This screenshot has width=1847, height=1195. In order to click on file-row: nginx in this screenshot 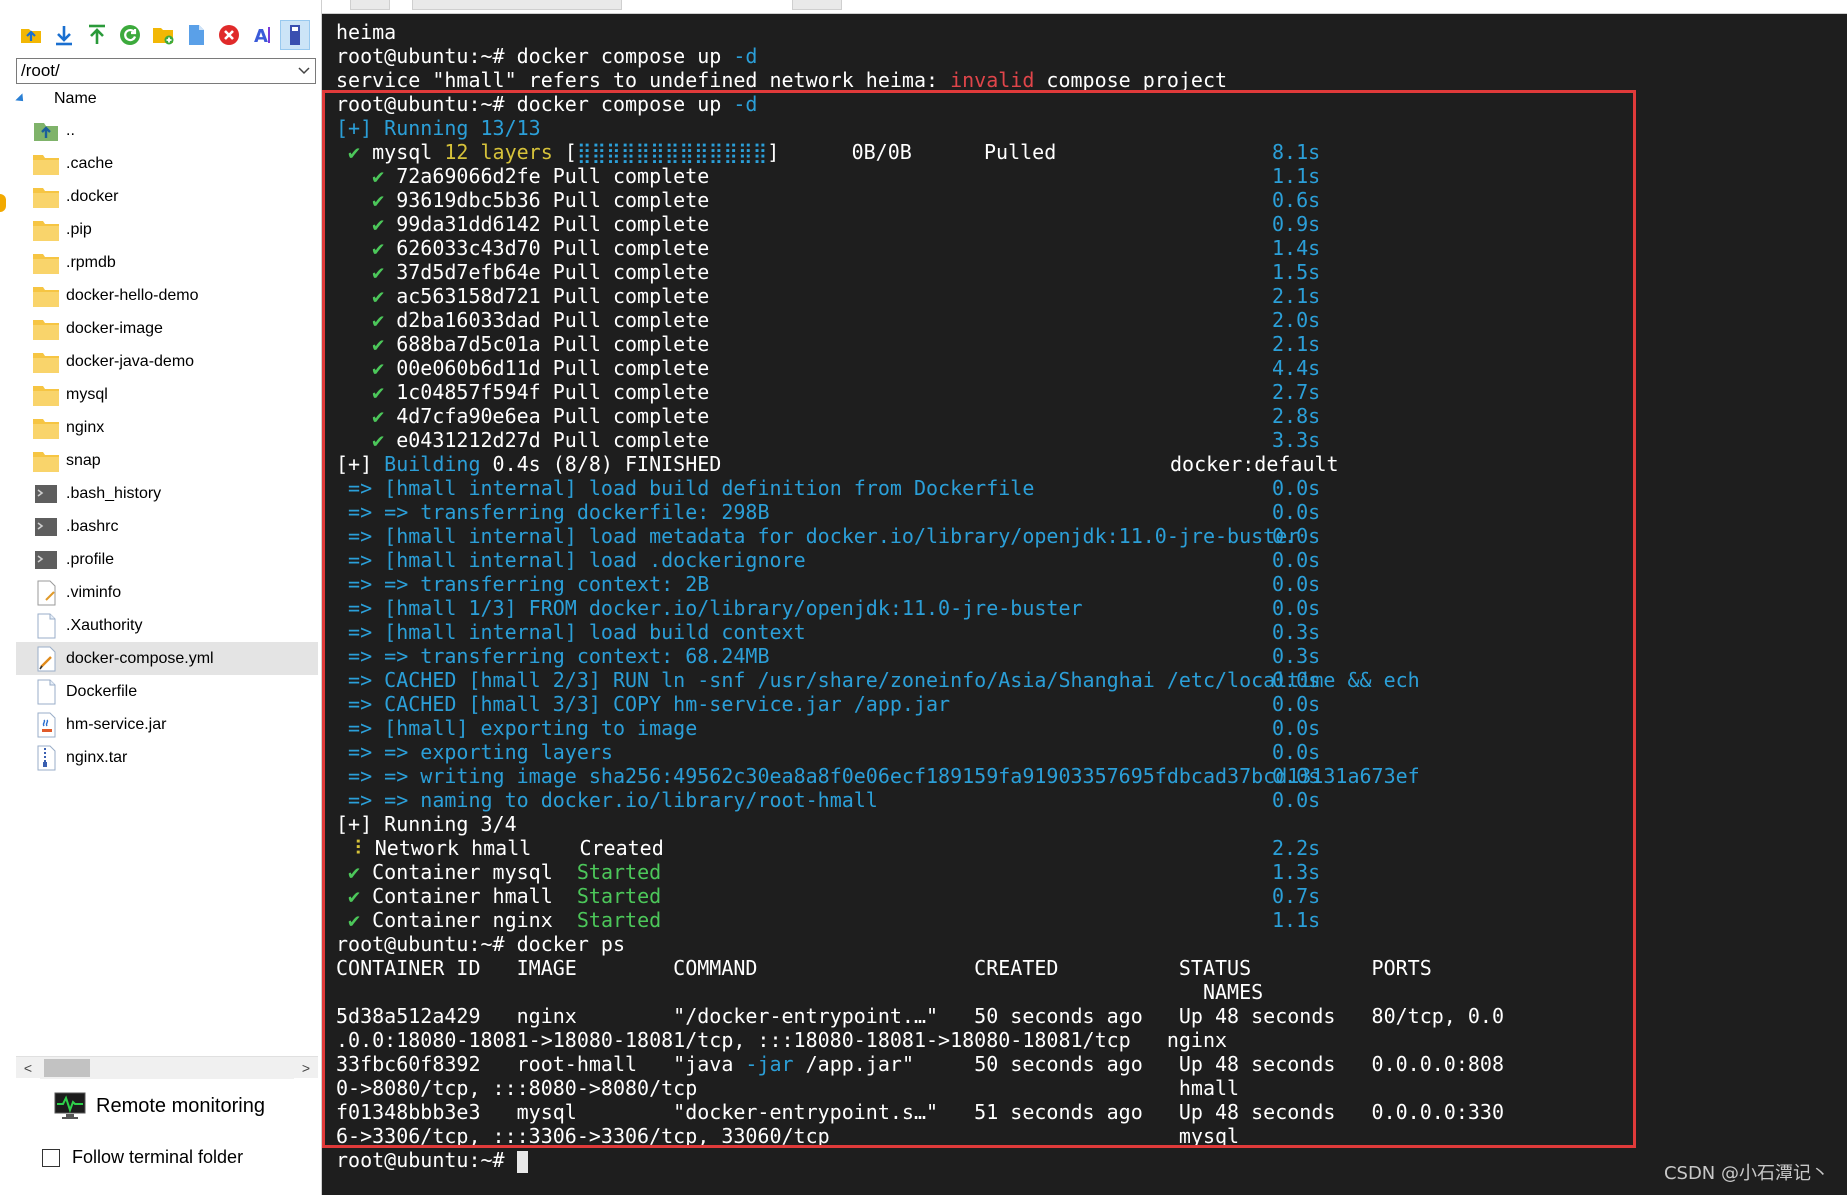, I will do `click(167, 427)`.